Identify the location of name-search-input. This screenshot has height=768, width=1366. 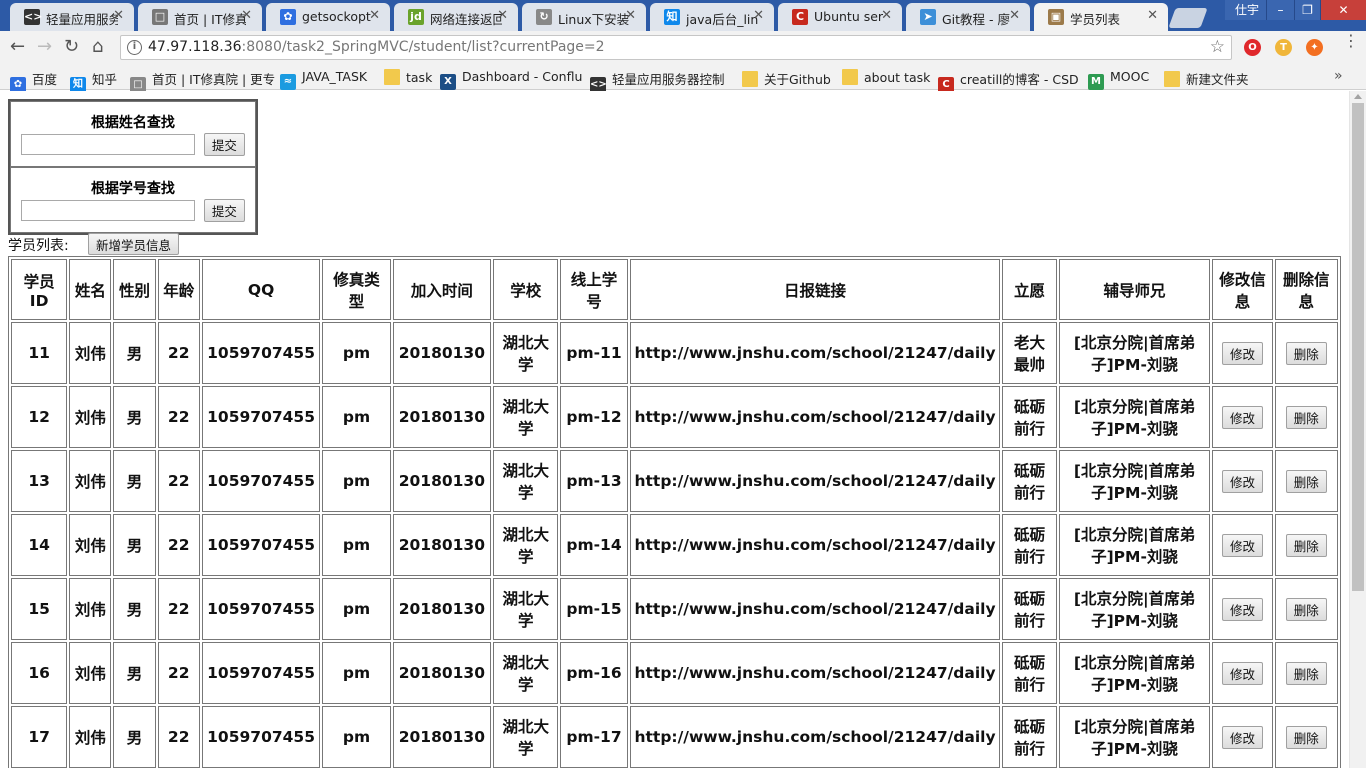
(108, 144).